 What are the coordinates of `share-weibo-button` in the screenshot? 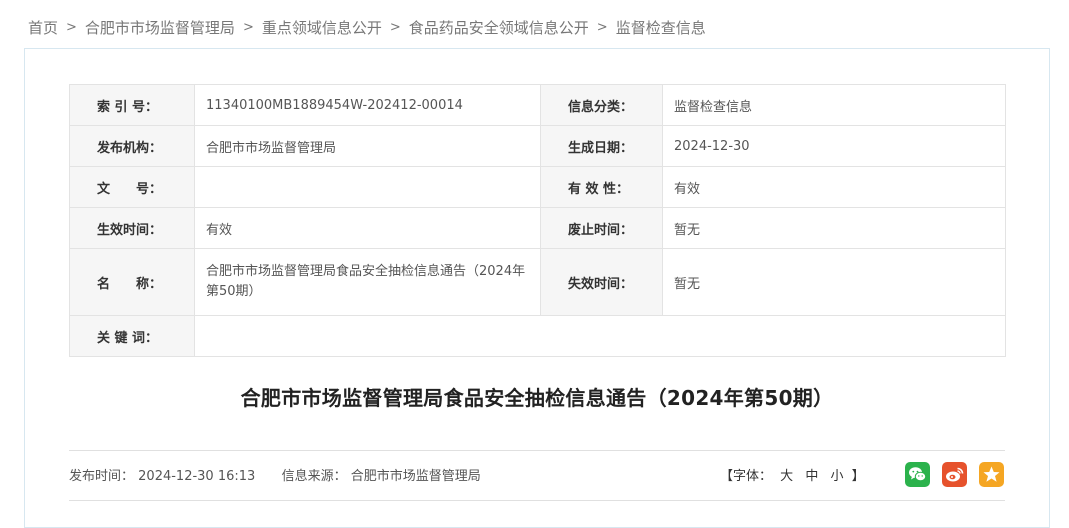 It's located at (954, 474).